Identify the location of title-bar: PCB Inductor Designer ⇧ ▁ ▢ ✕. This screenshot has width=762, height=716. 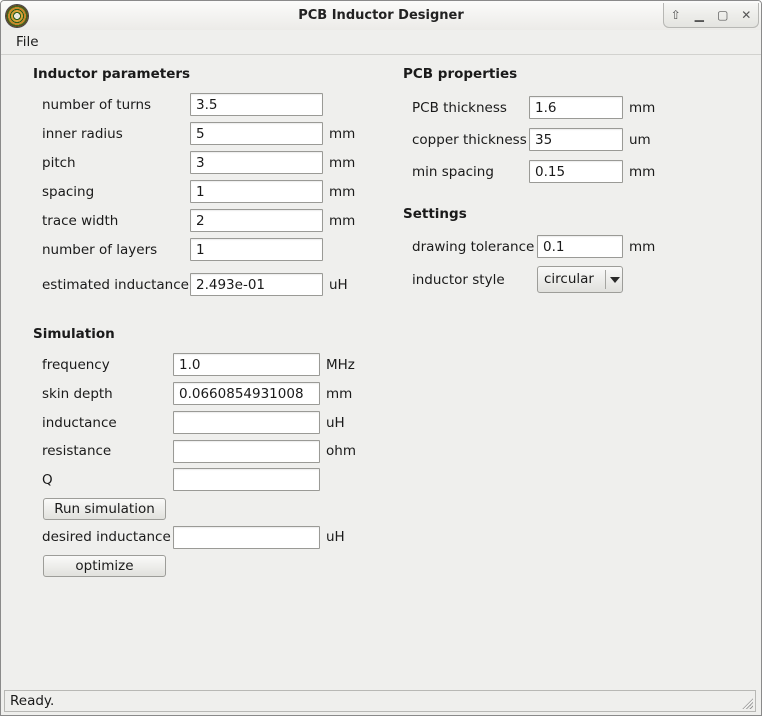
(381, 15).